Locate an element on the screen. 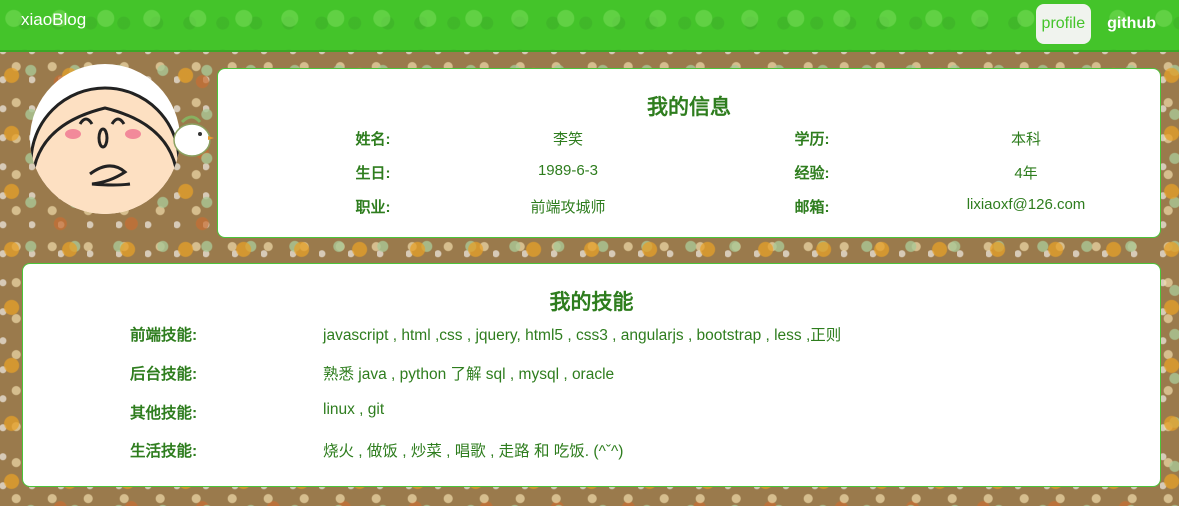 The height and width of the screenshot is (506, 1179). bird-decoration-icon is located at coordinates (194, 140).